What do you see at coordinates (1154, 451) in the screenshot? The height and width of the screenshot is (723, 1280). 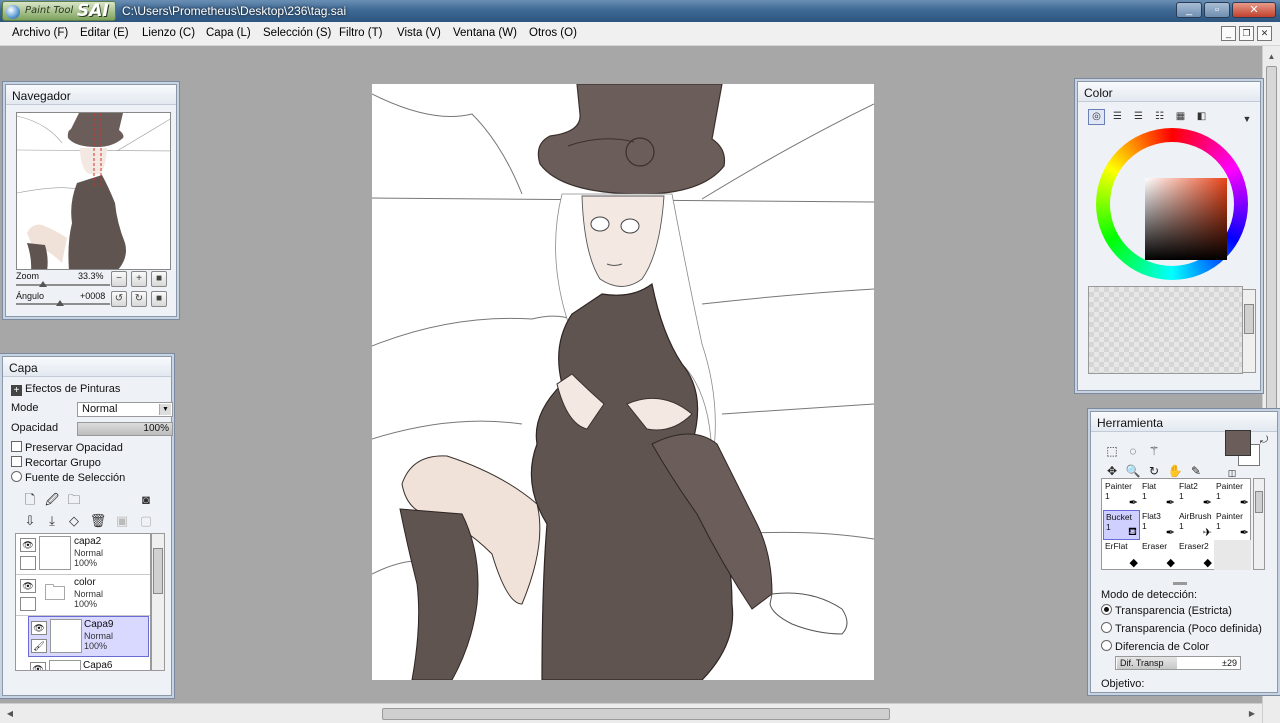 I see `magic-wand-icon: ⚚` at bounding box center [1154, 451].